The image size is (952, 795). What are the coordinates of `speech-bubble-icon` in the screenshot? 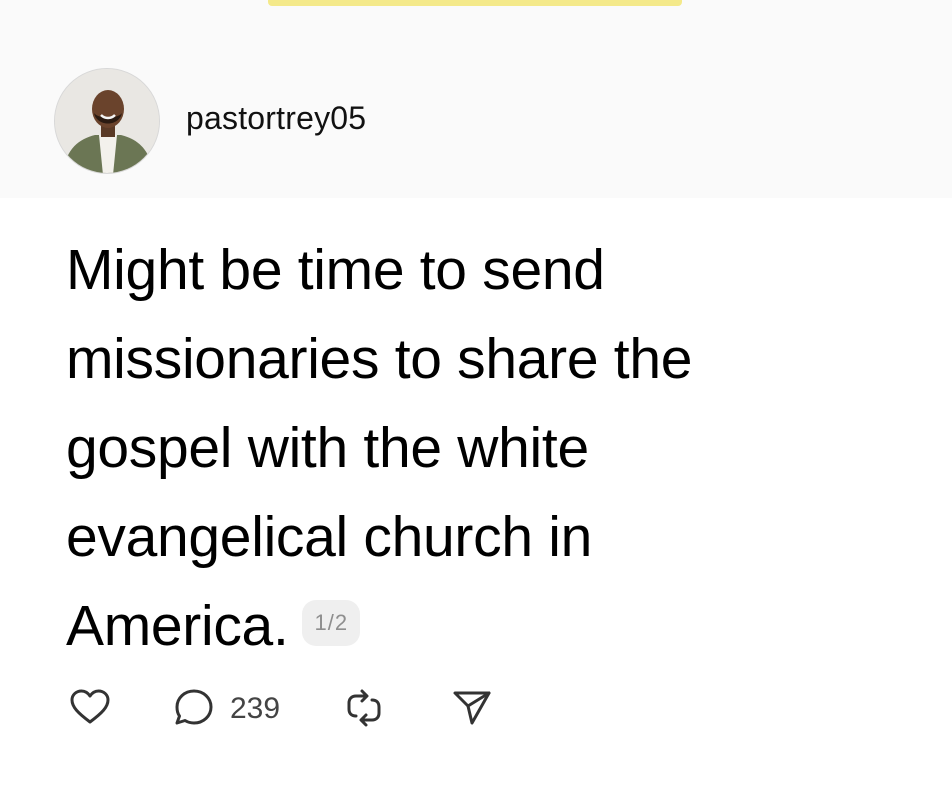 It's located at (194, 707).